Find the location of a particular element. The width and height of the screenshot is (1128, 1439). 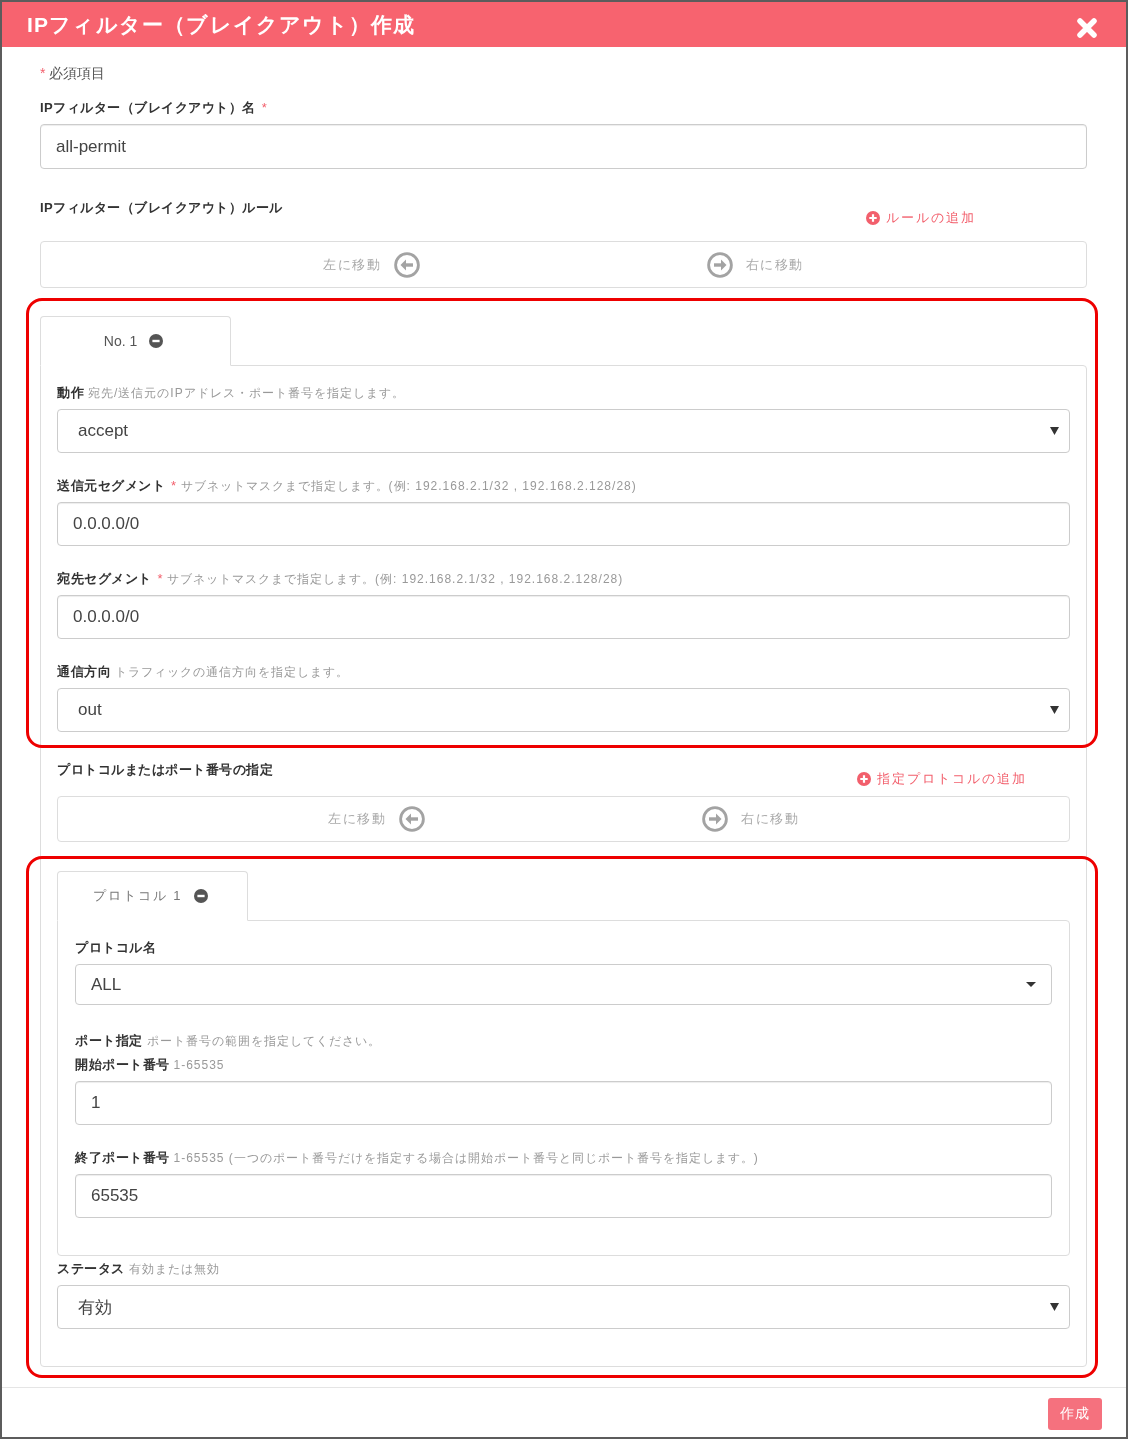

field-label: ステータス is located at coordinates (91, 1269).